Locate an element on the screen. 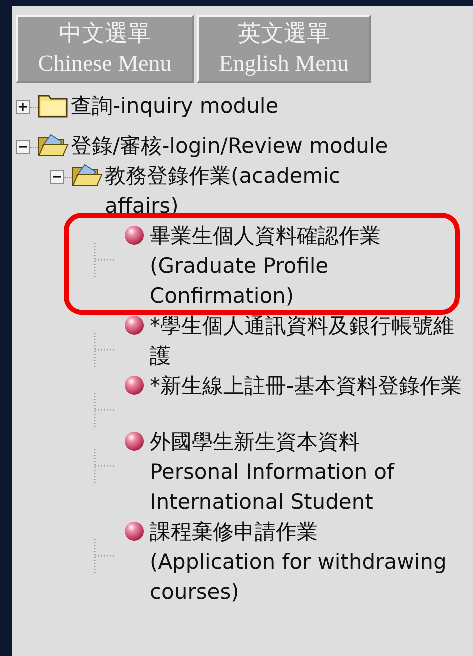  tree-item: 查詢-inquiry module is located at coordinates (175, 106).